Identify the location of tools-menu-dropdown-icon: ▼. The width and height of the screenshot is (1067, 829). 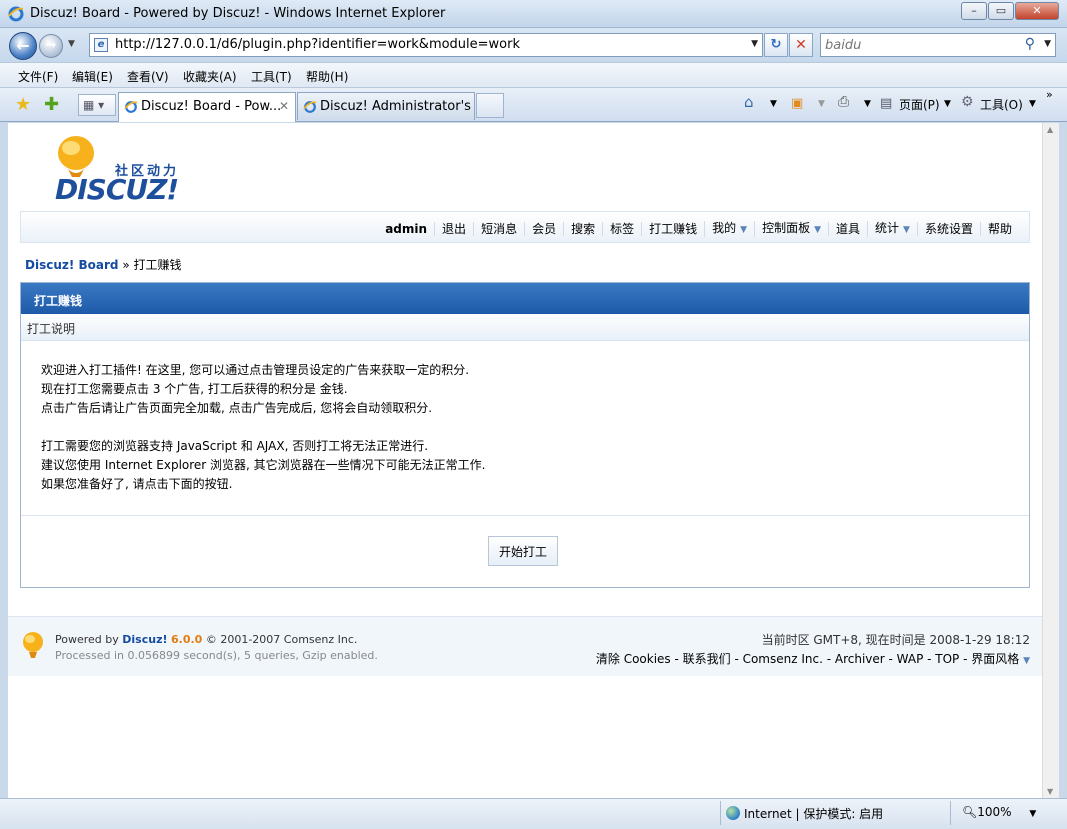
(1032, 104).